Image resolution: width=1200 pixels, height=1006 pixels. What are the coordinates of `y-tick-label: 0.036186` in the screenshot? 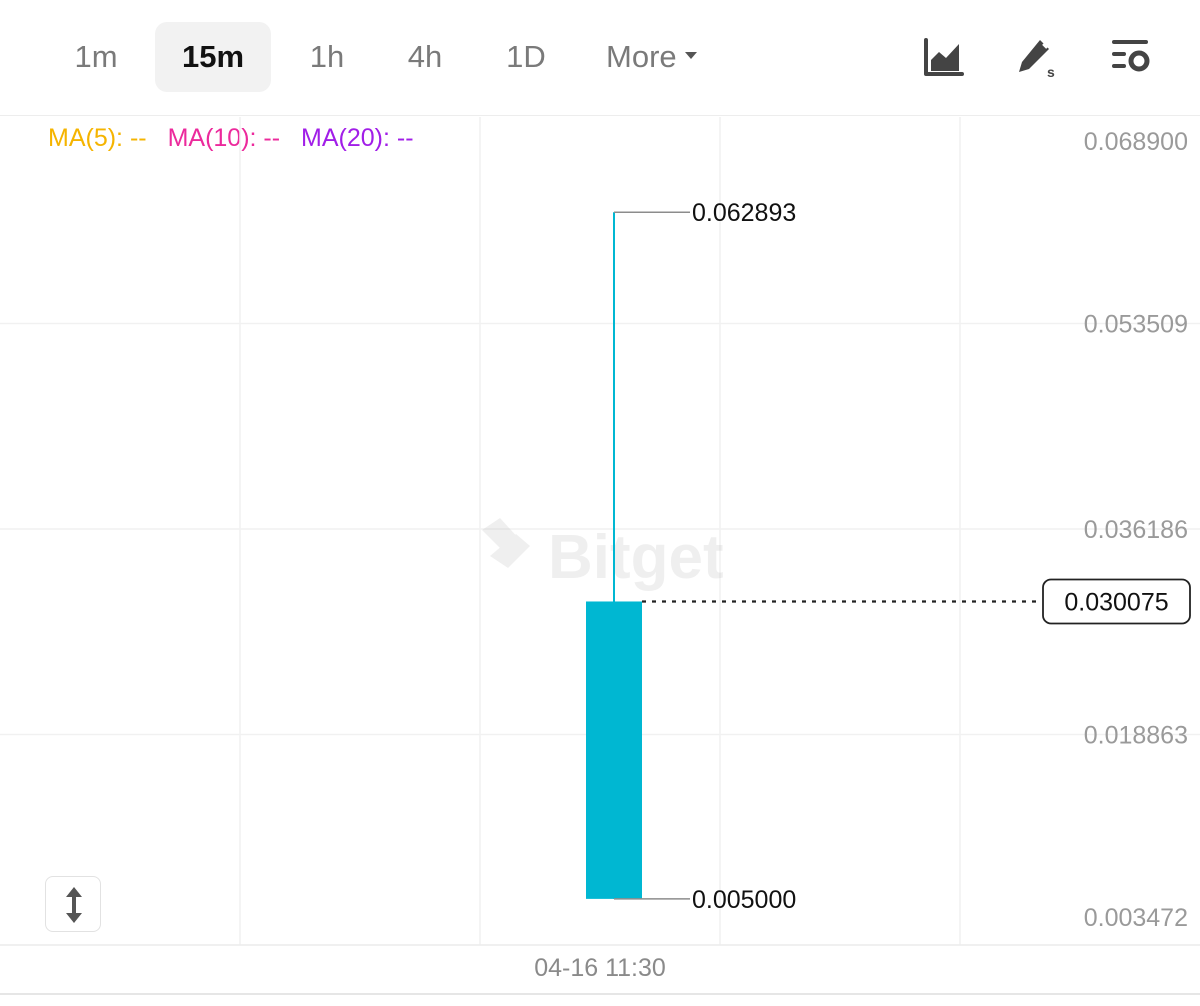 It's located at (1136, 530).